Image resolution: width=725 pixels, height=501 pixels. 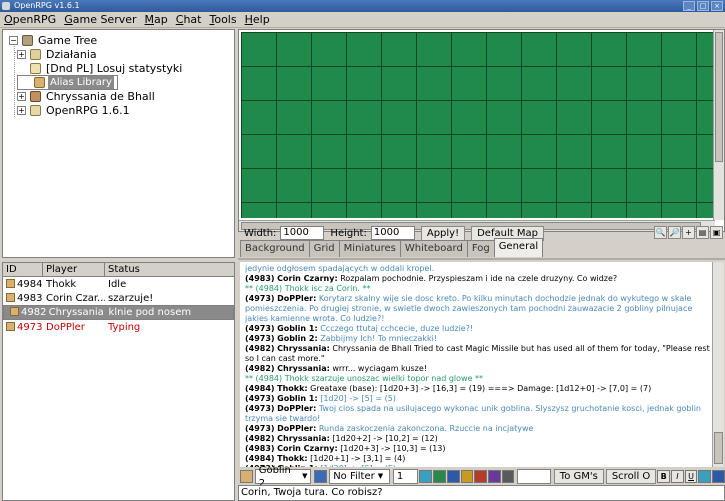 What do you see at coordinates (169, 269) in the screenshot?
I see `column-status: Status` at bounding box center [169, 269].